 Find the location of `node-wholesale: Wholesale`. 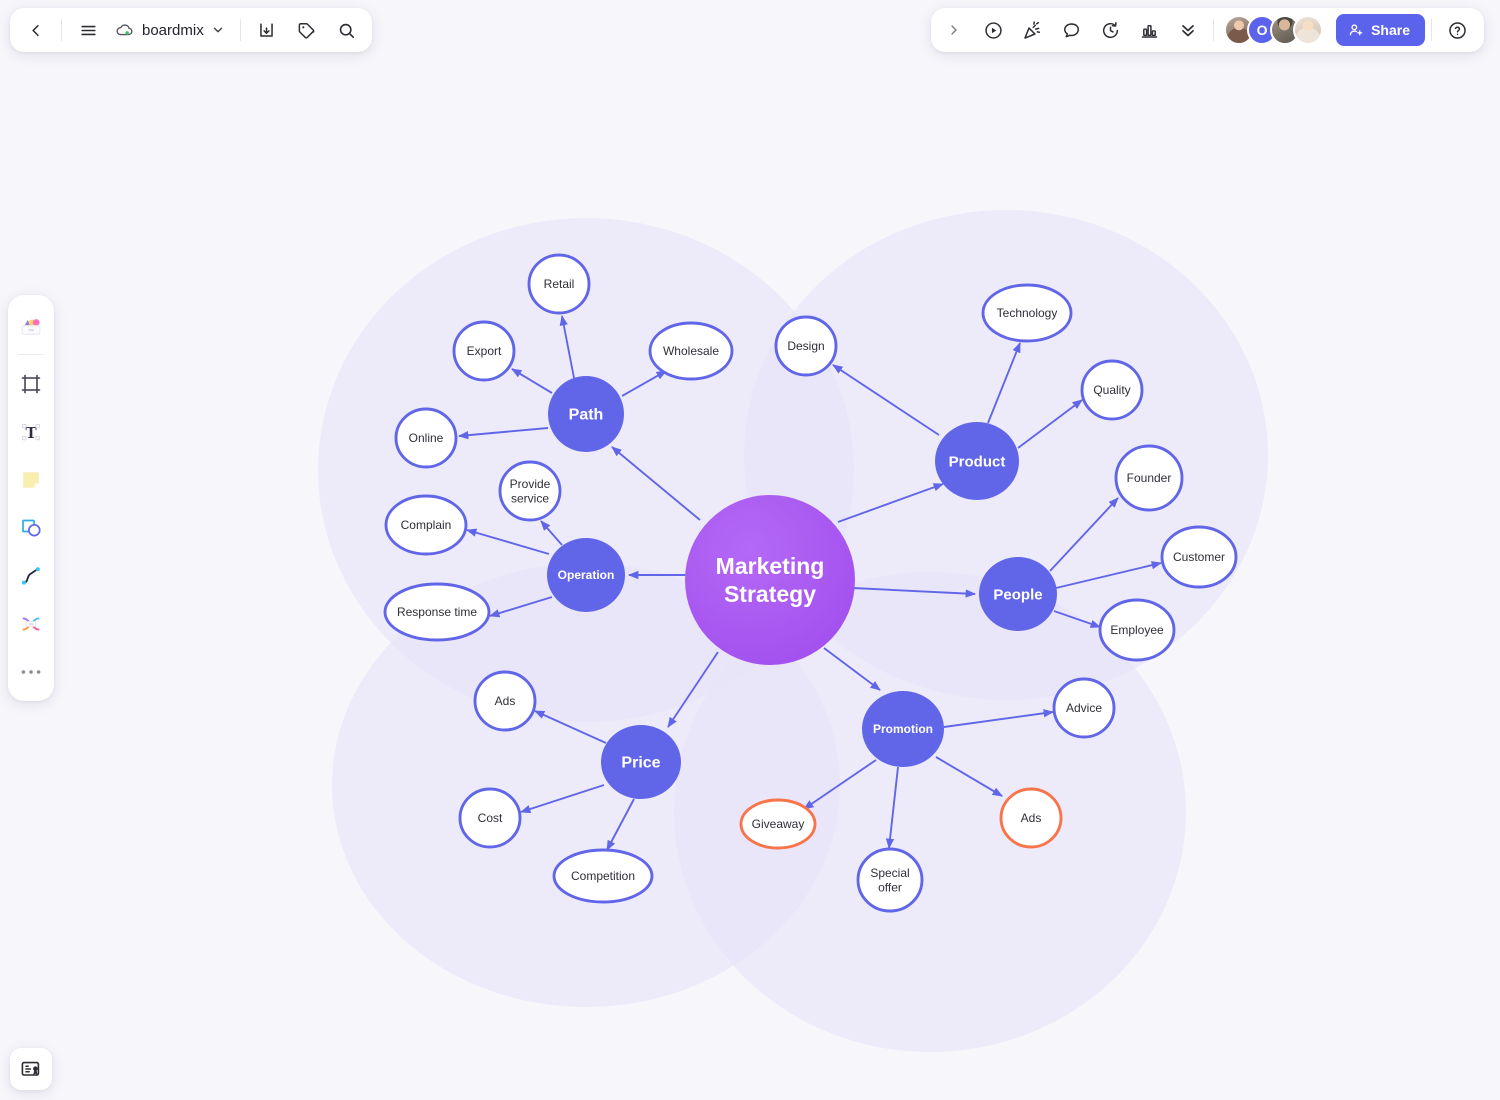

node-wholesale: Wholesale is located at coordinates (691, 351).